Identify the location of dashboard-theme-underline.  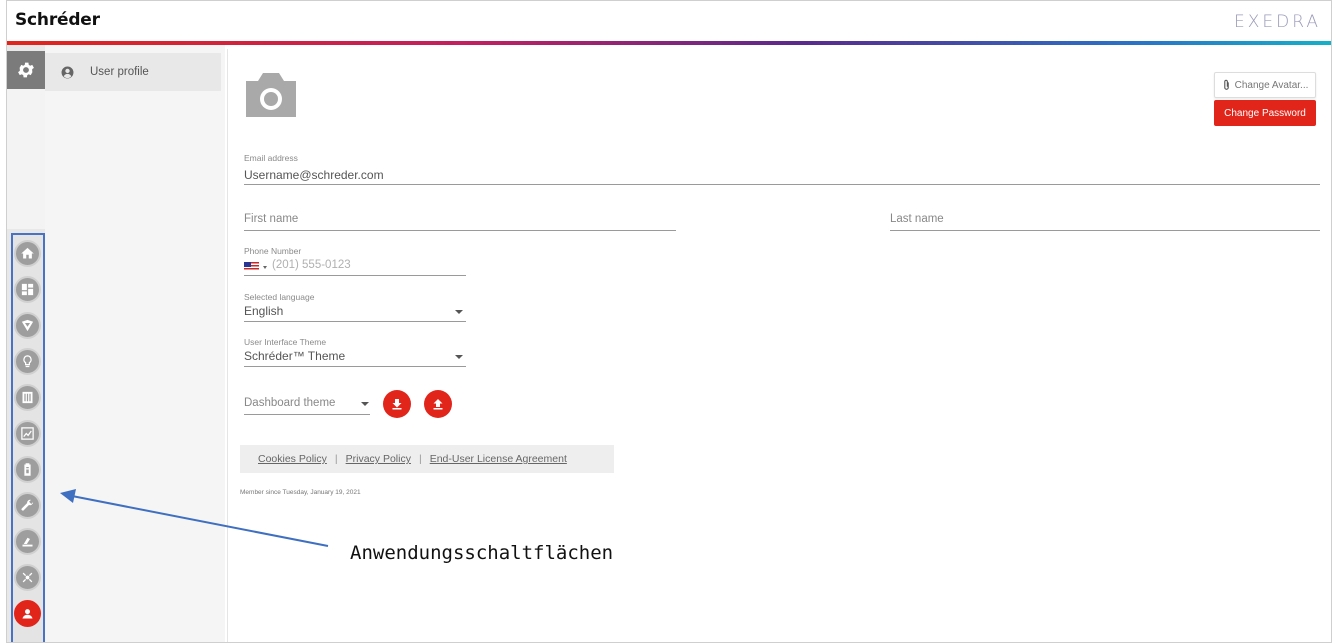
(307, 414).